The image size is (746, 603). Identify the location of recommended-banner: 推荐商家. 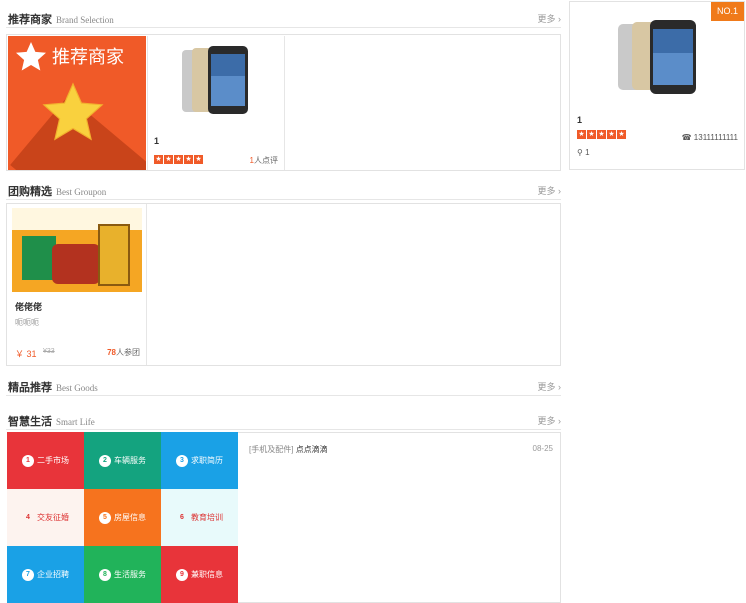
(77, 103).